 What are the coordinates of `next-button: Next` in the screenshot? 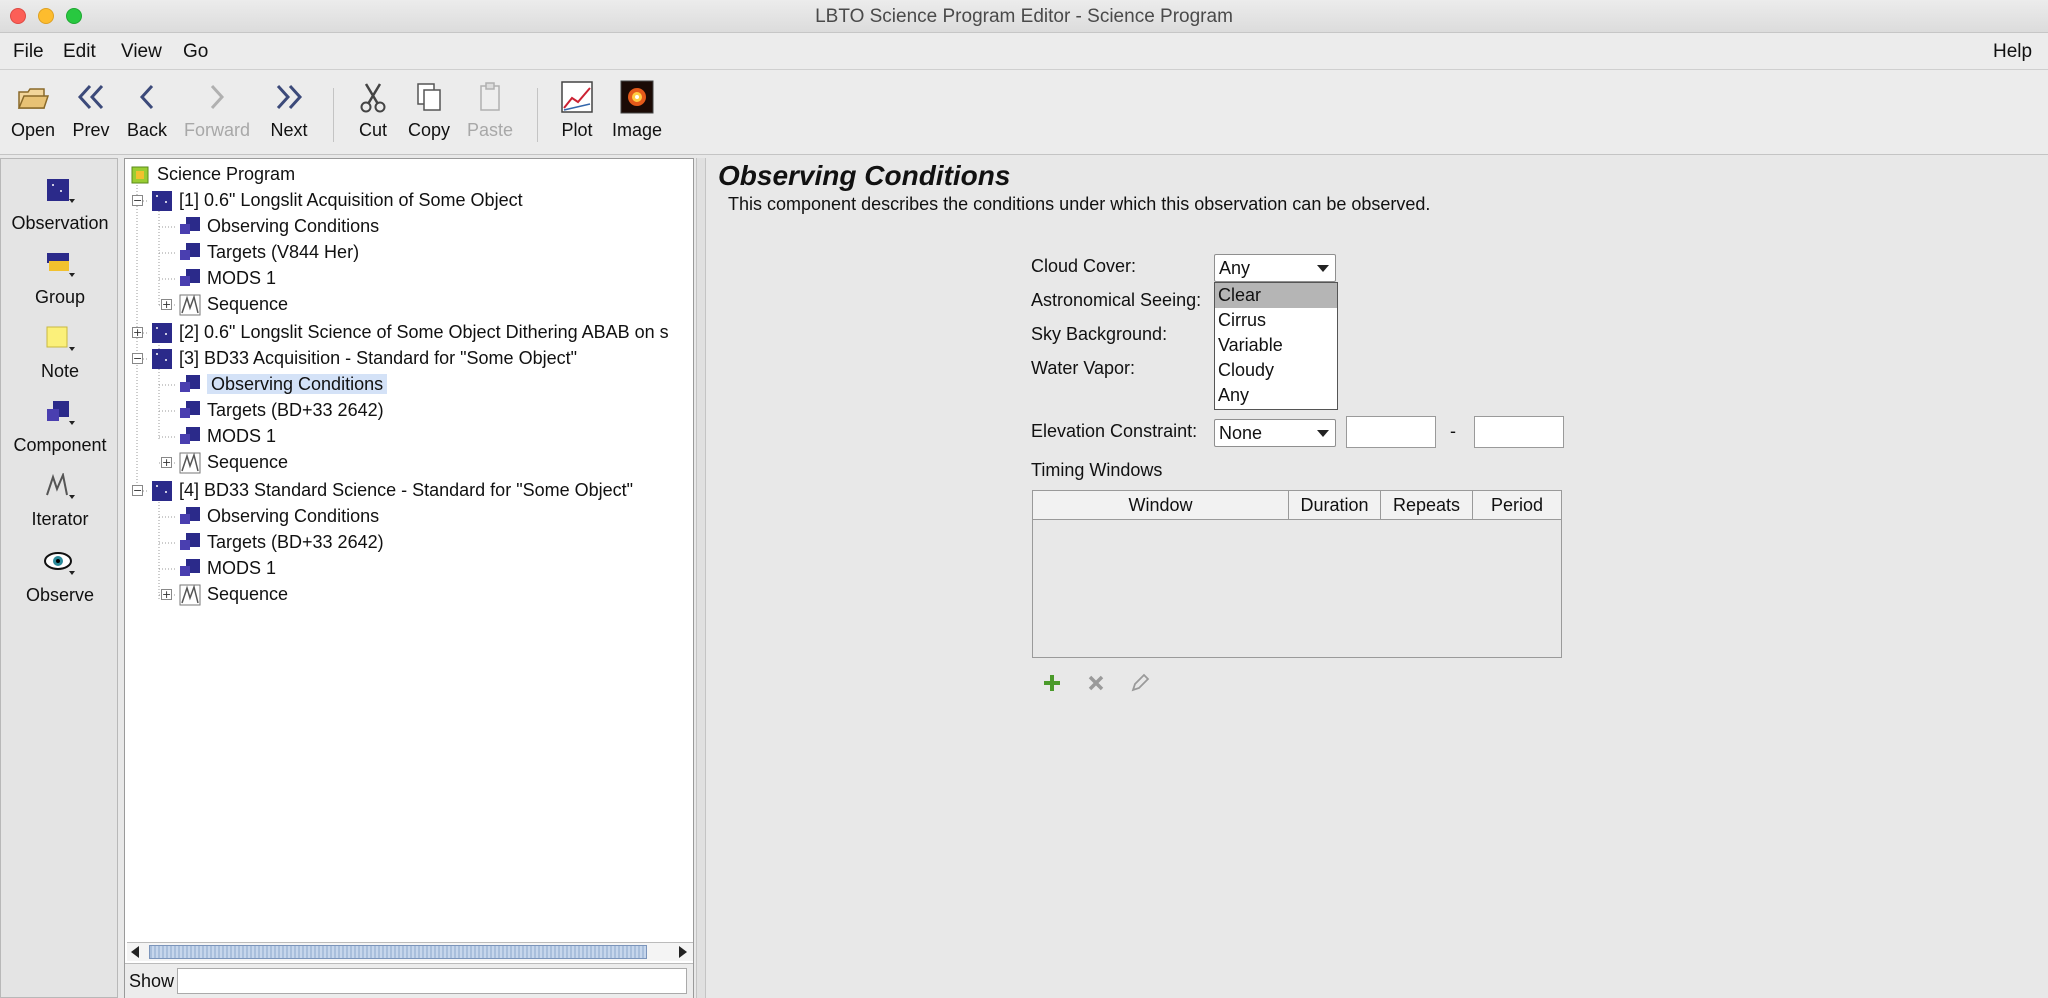 It's located at (289, 110).